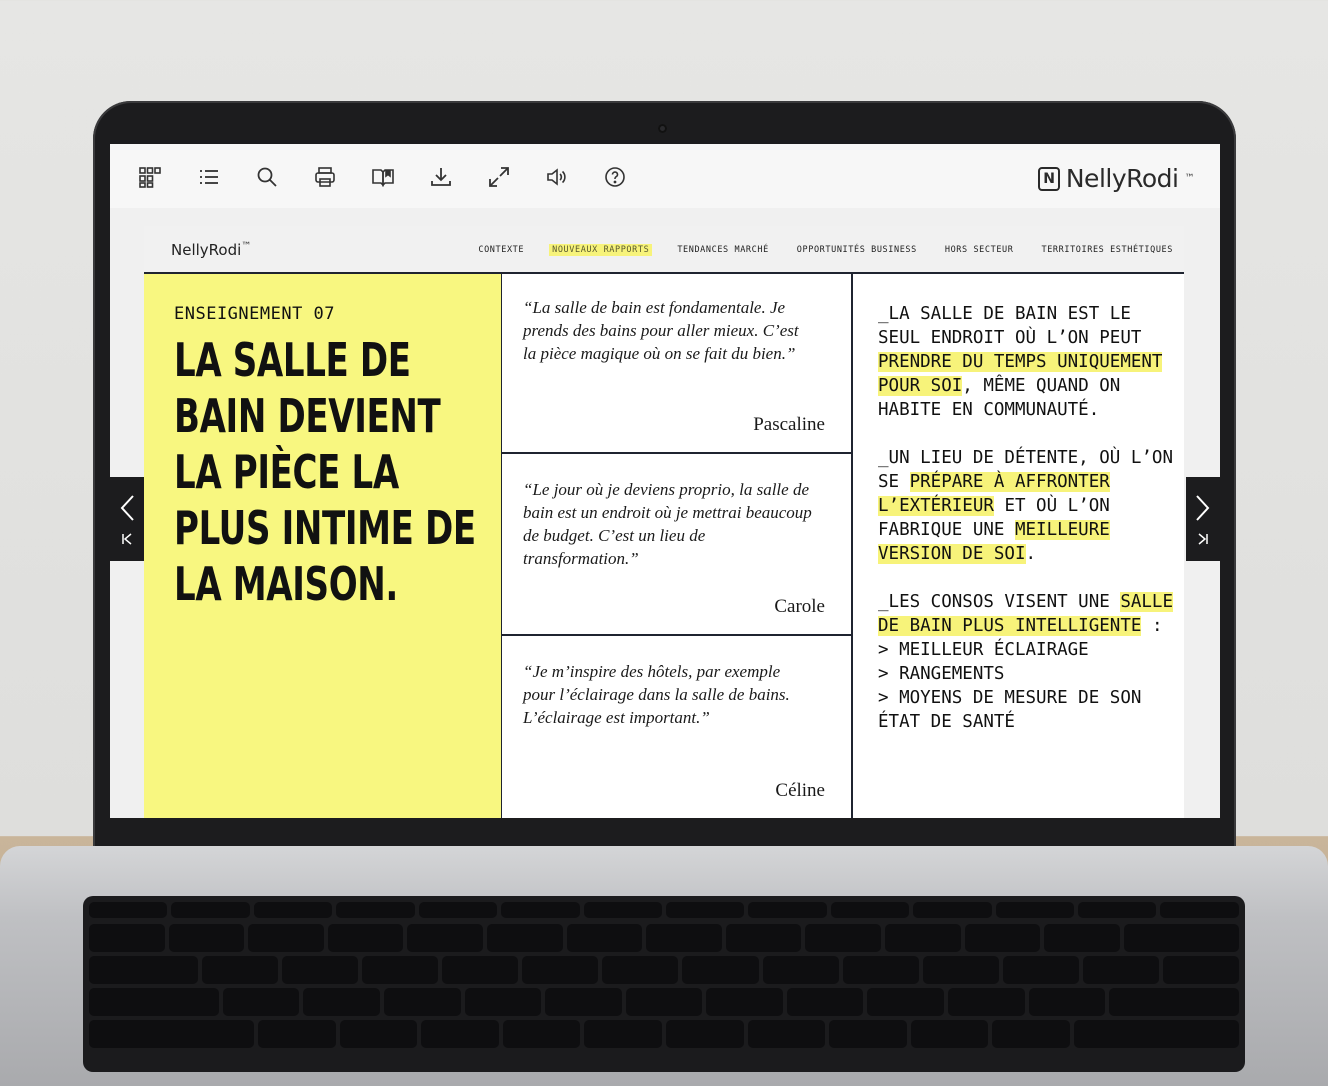 The image size is (1328, 1086). I want to click on first-page-icon, so click(127, 539).